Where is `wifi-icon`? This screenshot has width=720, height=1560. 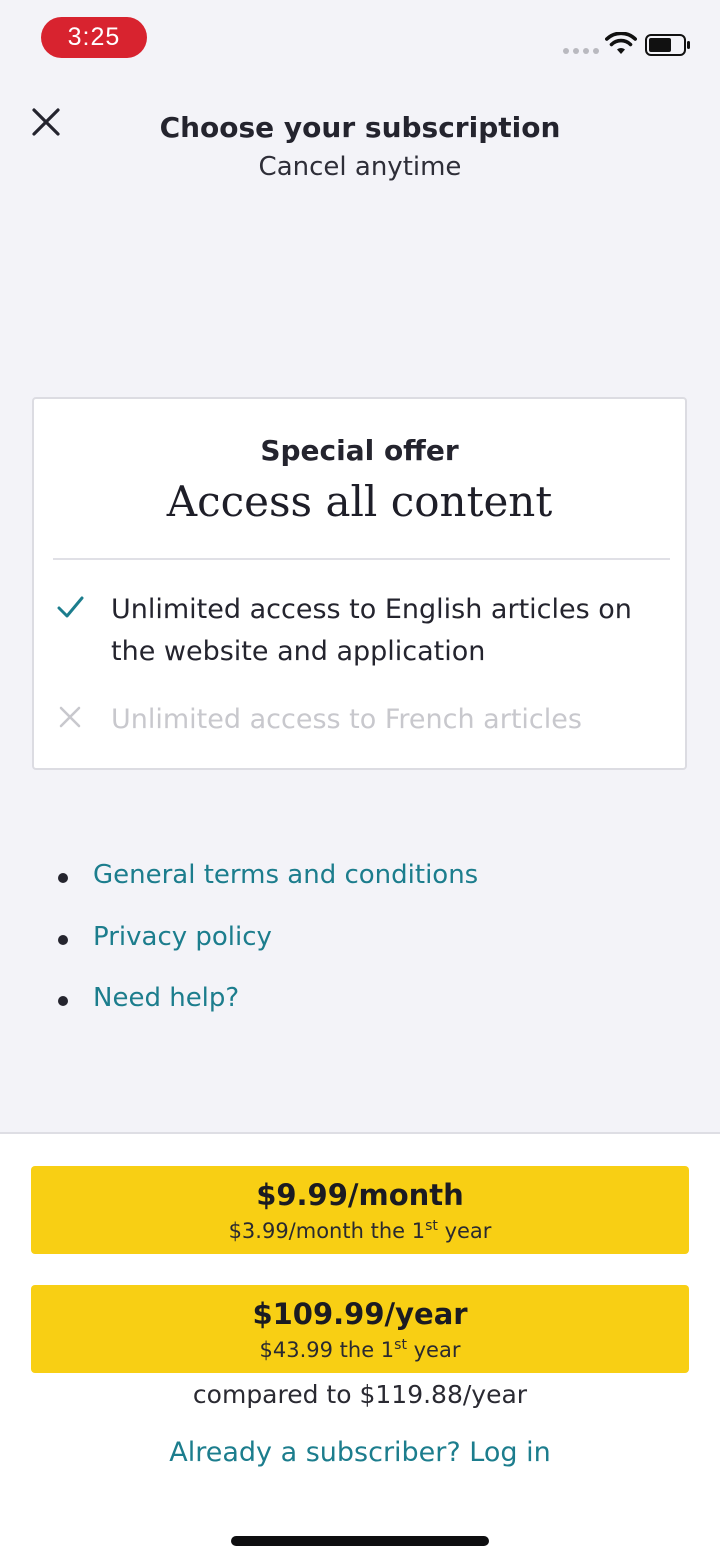
wifi-icon is located at coordinates (621, 43).